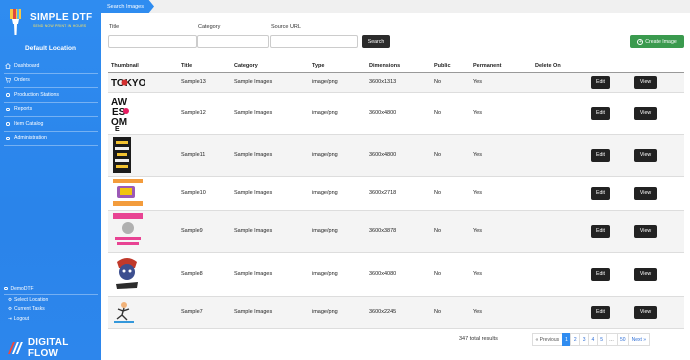 The height and width of the screenshot is (360, 690). I want to click on thumbnail-image: AW ES OM E, so click(122, 113).